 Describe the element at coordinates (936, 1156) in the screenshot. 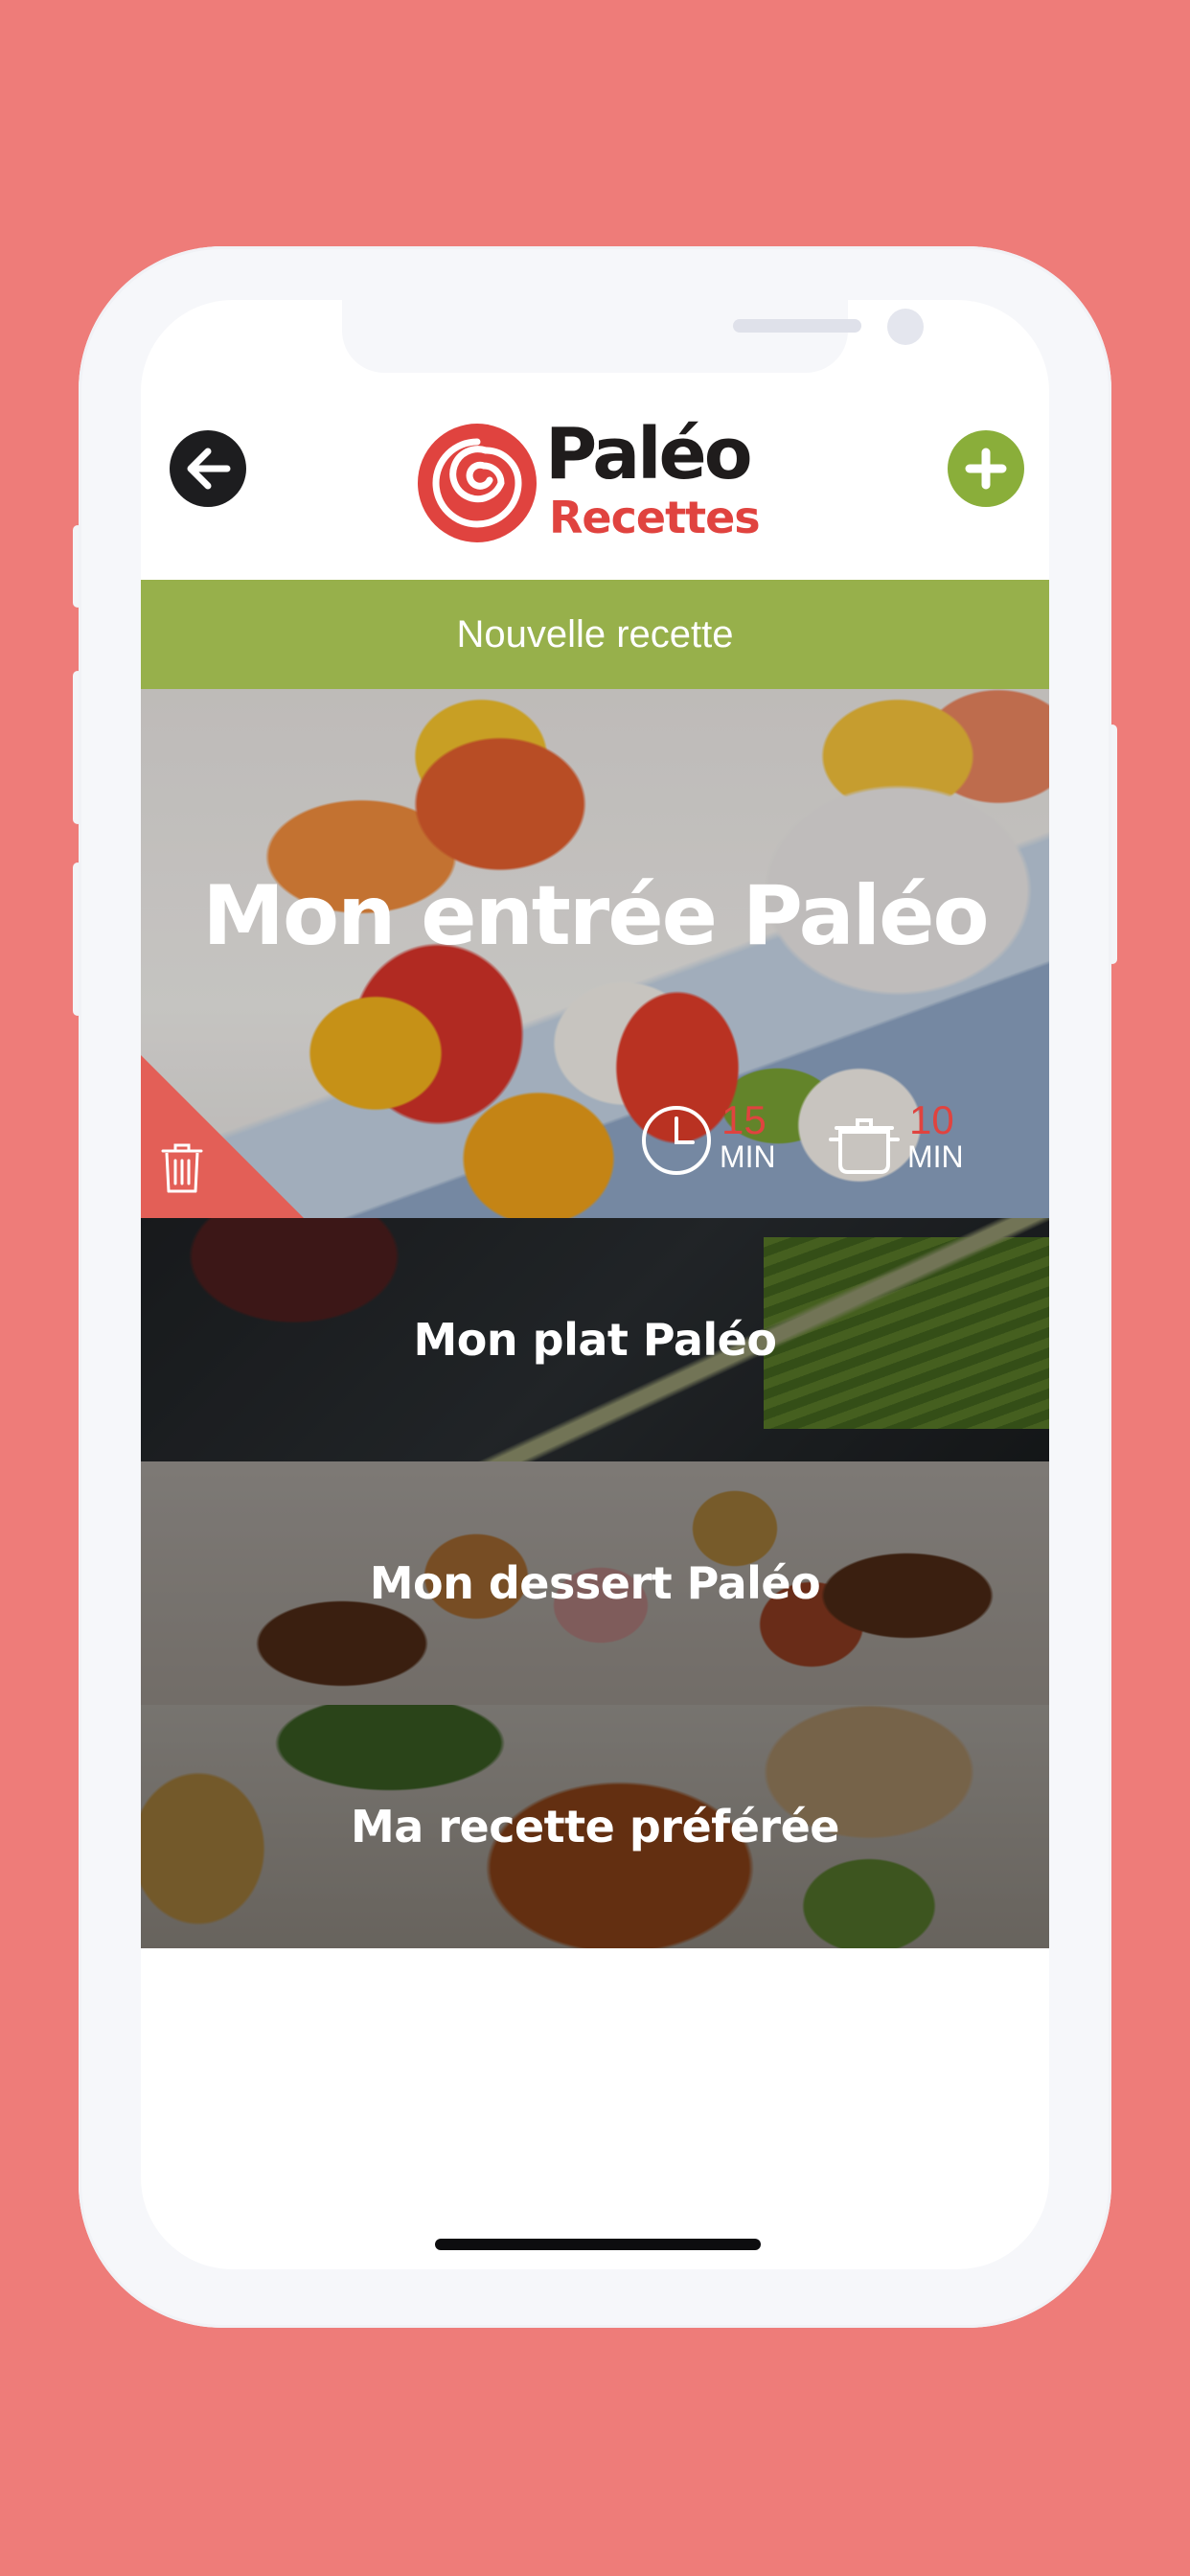

I see `cook-time-unit: MIN` at that location.